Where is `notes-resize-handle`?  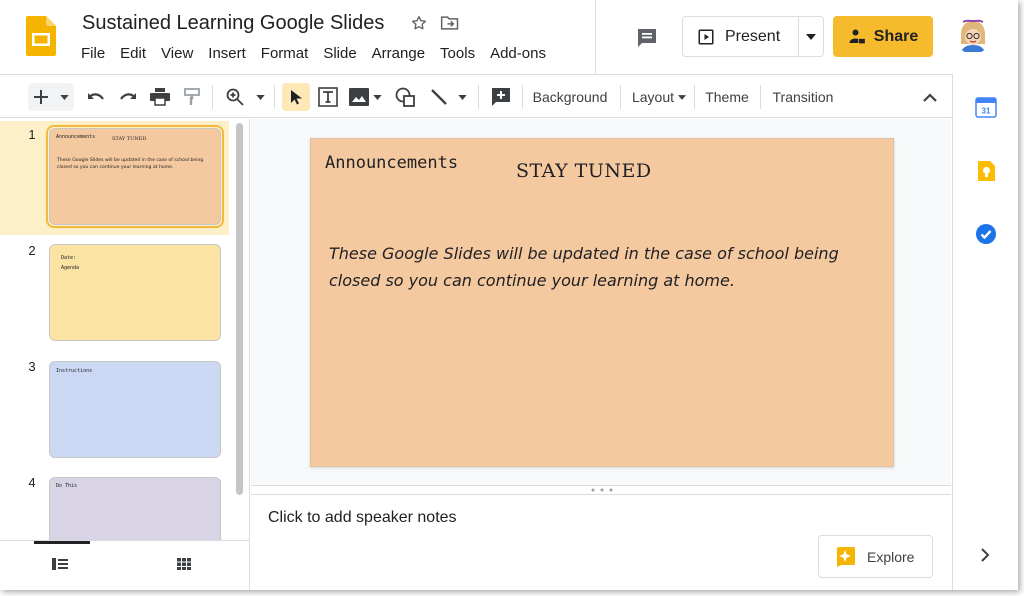
notes-resize-handle is located at coordinates (601, 490).